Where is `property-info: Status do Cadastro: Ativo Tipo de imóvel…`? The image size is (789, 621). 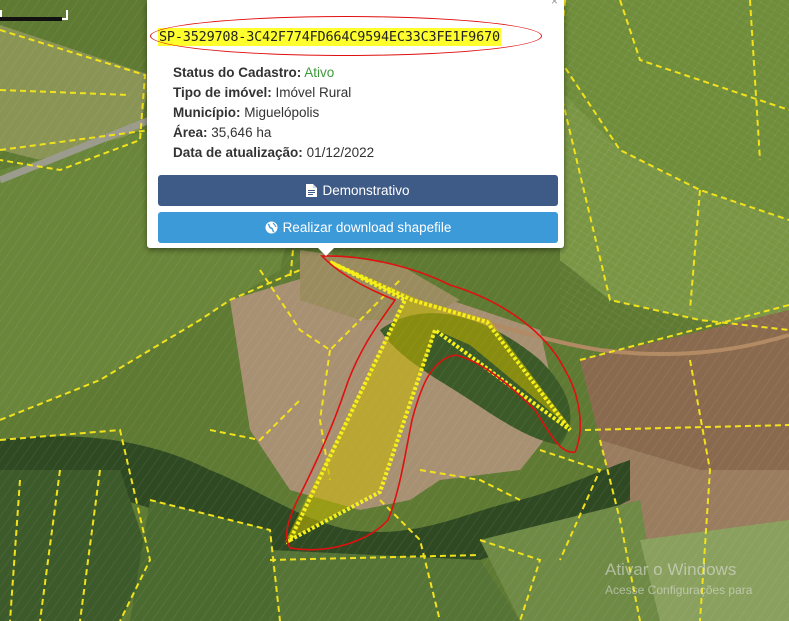
property-info: Status do Cadastro: Ativo Tipo de imóvel… is located at coordinates (273, 113).